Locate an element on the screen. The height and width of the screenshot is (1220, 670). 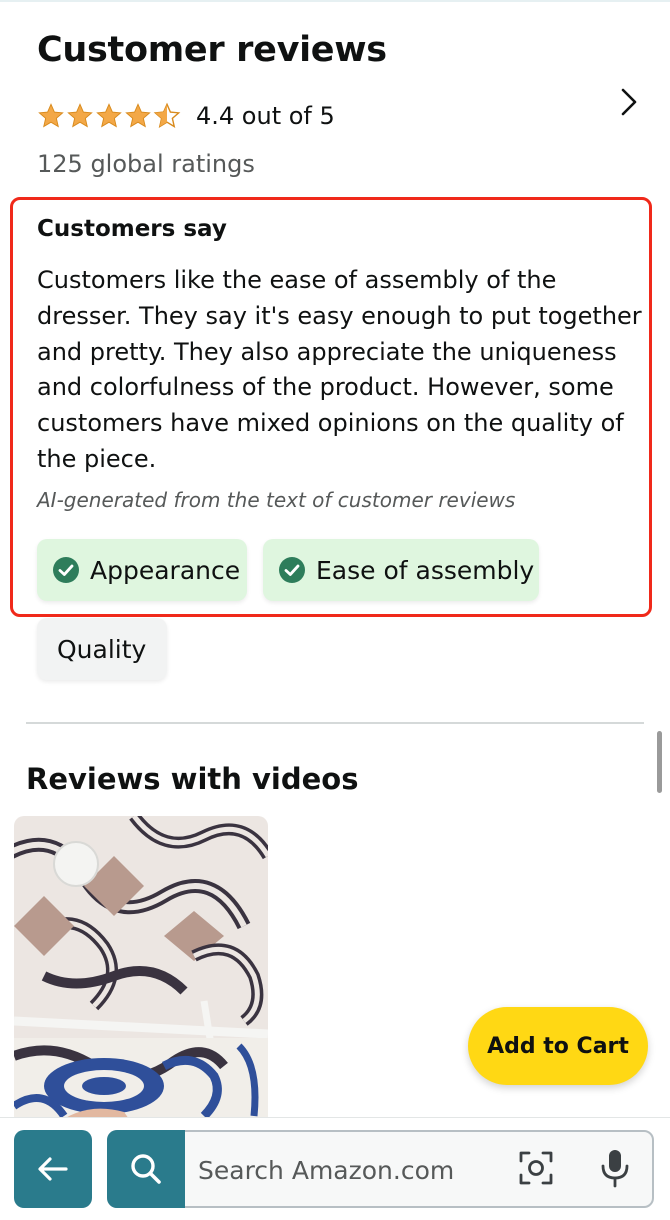
reviews-with-videos-title: Reviews with videos is located at coordinates (192, 779).